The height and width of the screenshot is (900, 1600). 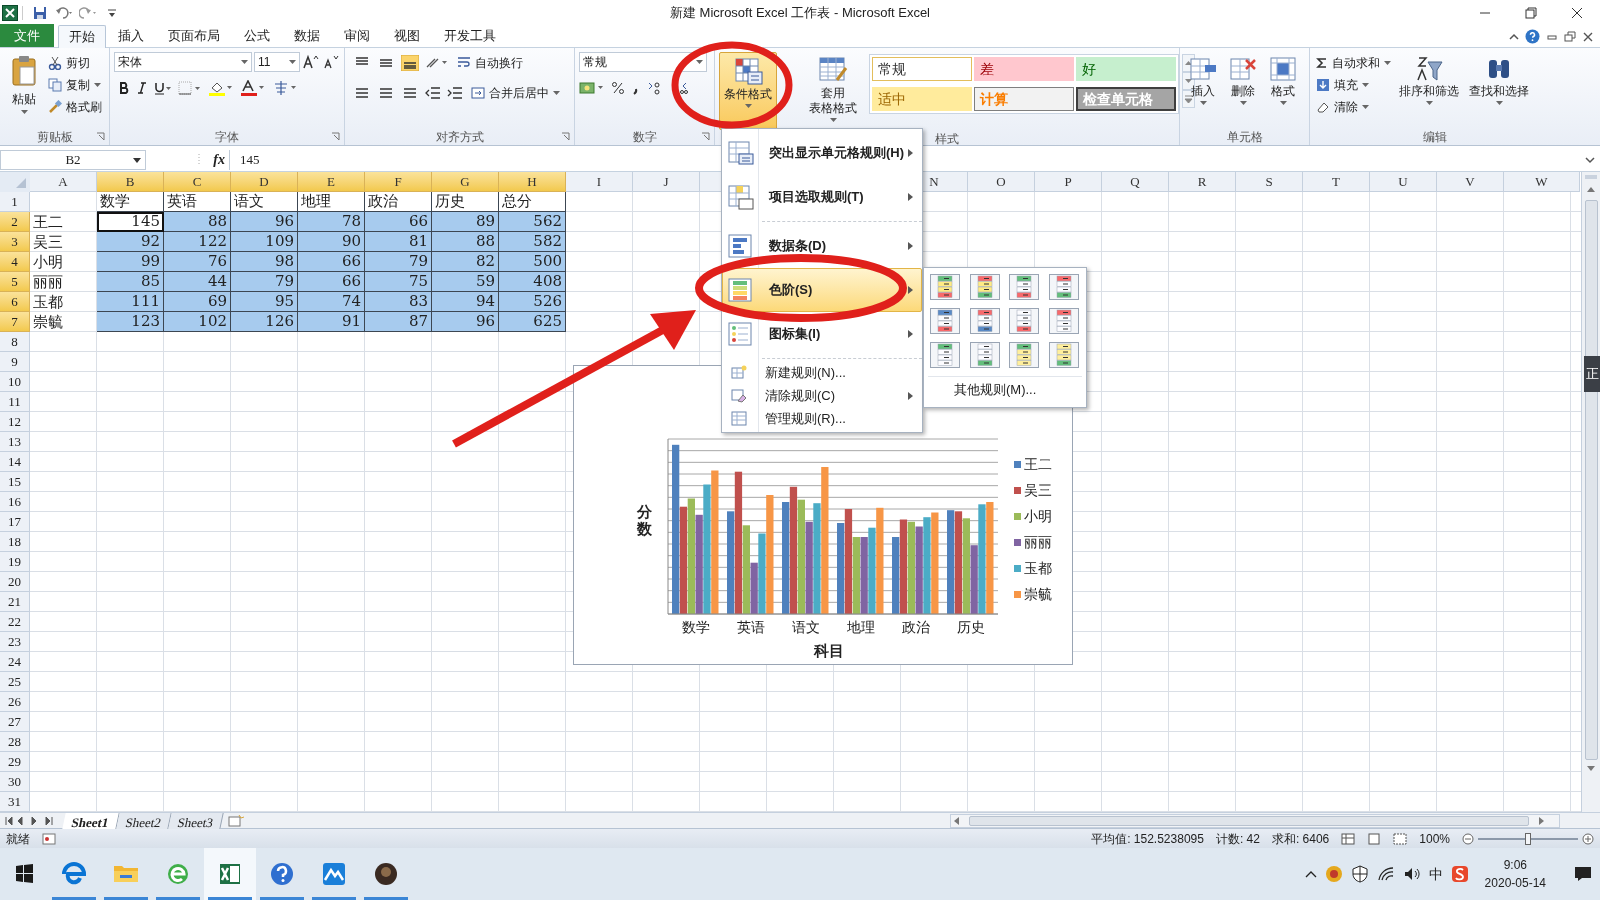 I want to click on name-box: B2, so click(x=73, y=159).